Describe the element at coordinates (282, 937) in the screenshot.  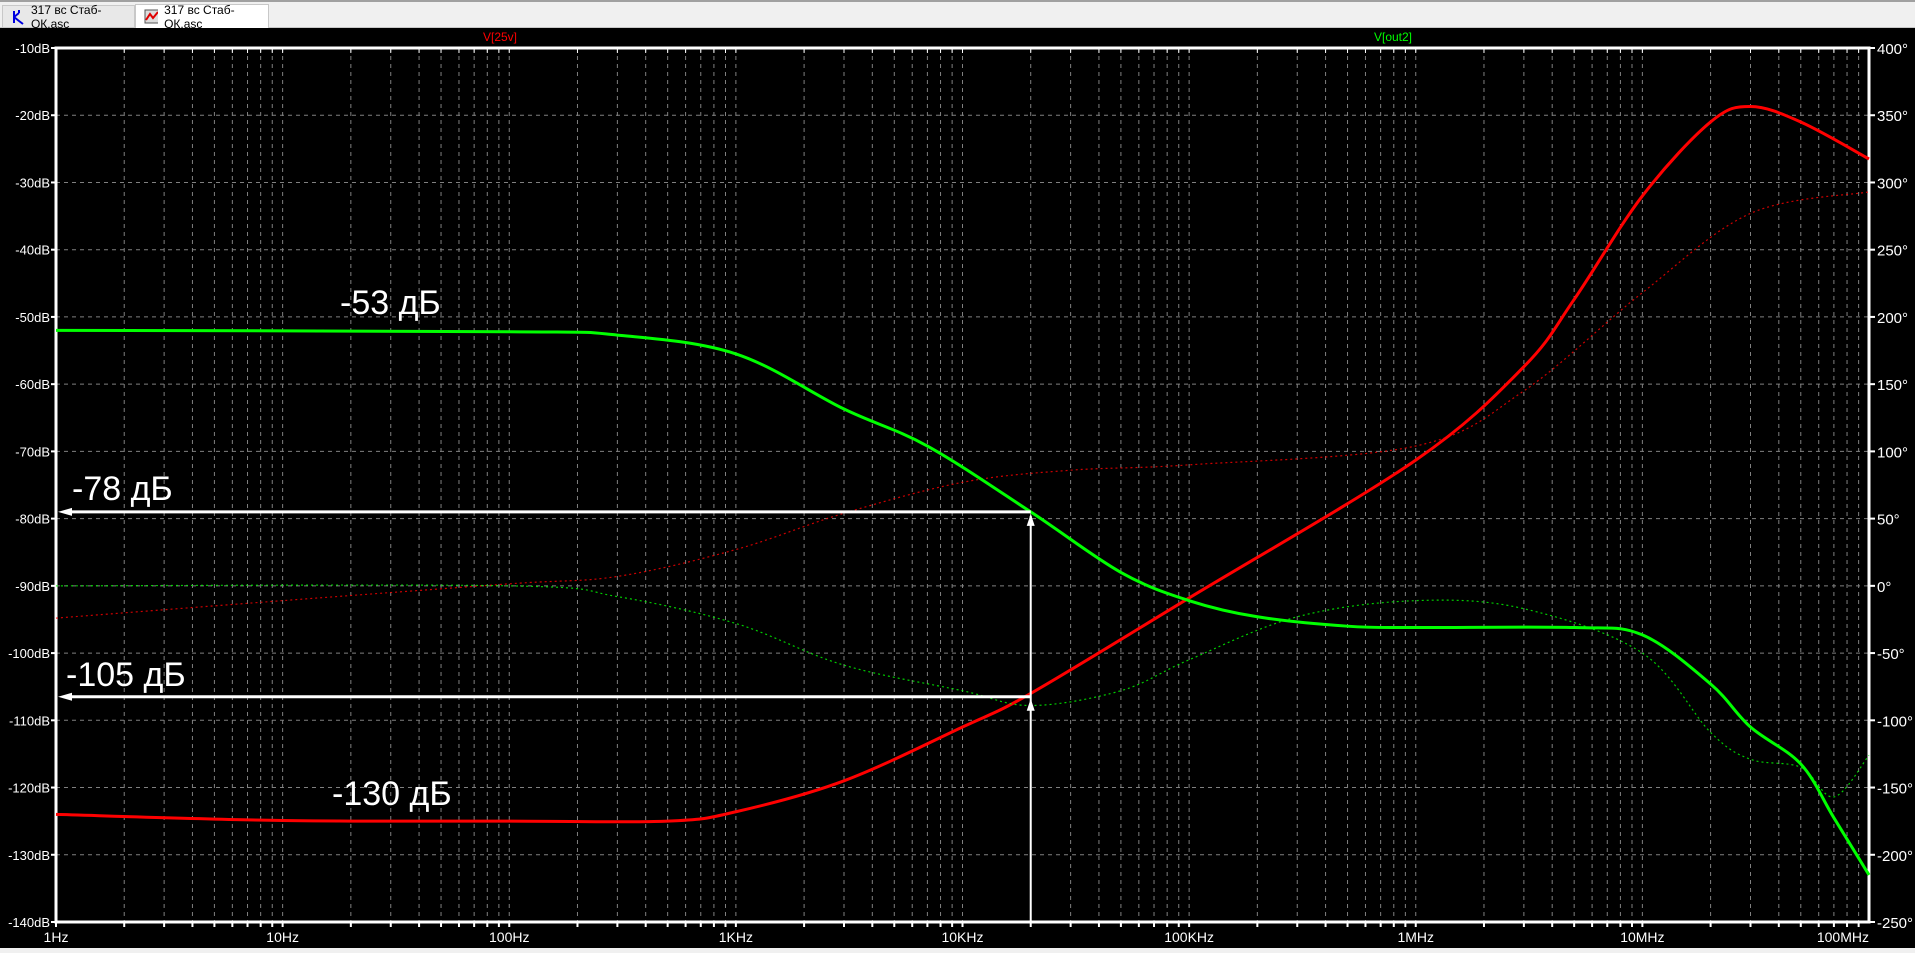
I see `x-tick-label: 10Hz` at that location.